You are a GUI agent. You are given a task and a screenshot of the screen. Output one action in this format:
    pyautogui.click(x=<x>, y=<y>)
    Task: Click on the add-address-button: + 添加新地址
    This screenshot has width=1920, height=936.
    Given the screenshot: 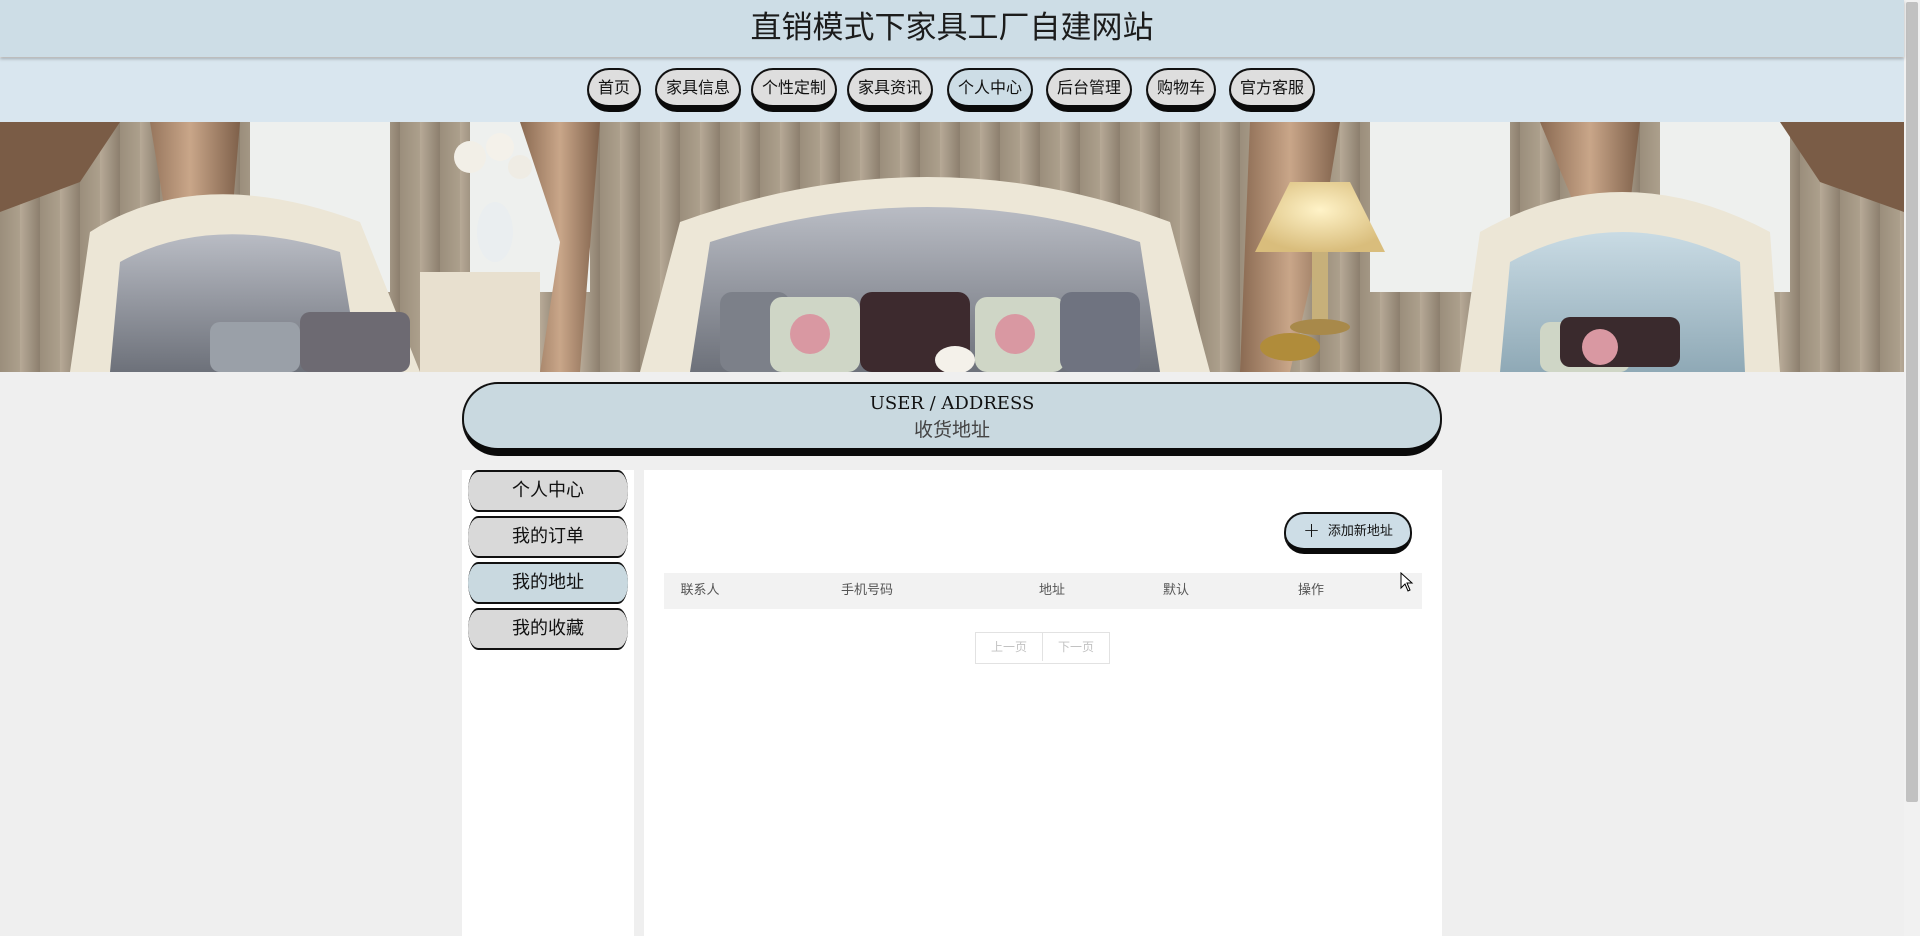 What is the action you would take?
    pyautogui.click(x=1348, y=533)
    